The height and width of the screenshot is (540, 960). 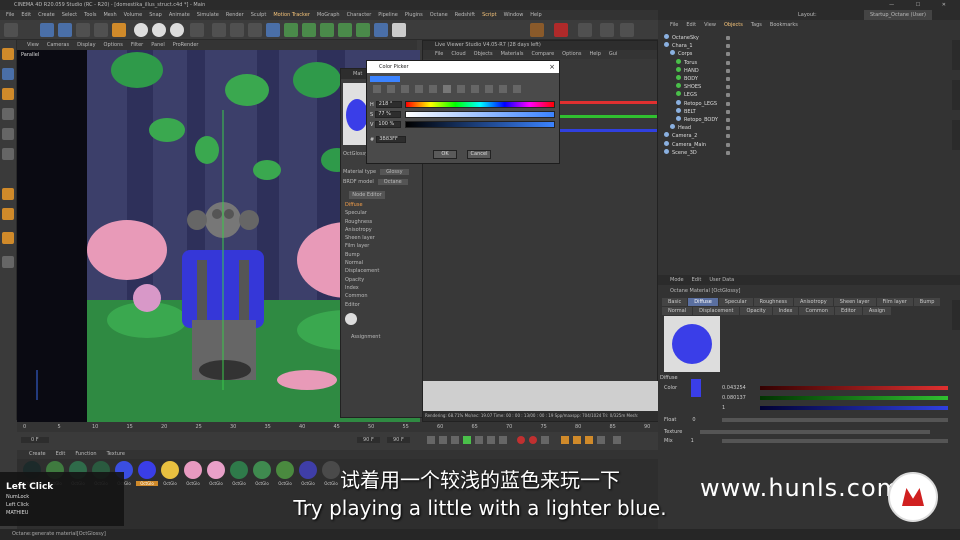 What do you see at coordinates (391, 89) in the screenshot?
I see `spectrum-icon` at bounding box center [391, 89].